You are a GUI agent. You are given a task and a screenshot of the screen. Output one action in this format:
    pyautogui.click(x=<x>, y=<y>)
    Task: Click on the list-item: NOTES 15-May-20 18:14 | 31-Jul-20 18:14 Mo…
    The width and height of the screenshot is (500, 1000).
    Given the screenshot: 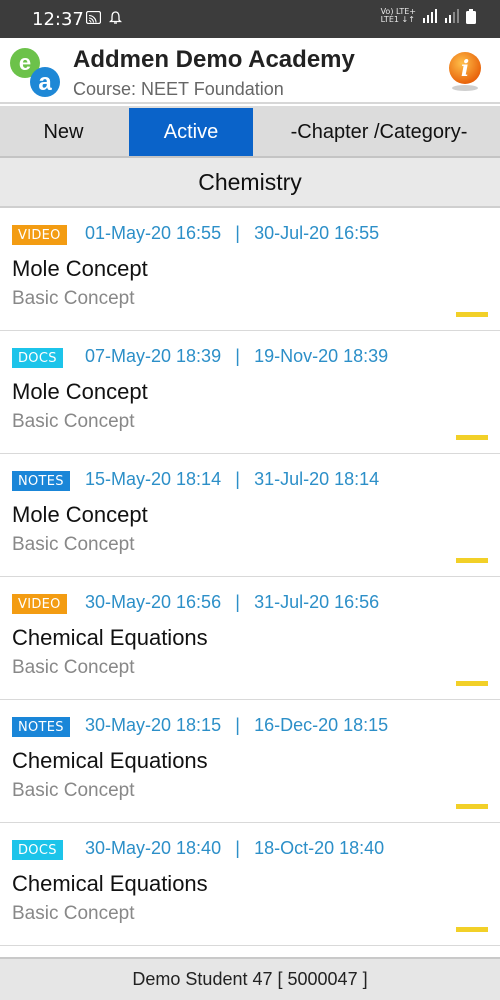 What is the action you would take?
    pyautogui.click(x=250, y=515)
    